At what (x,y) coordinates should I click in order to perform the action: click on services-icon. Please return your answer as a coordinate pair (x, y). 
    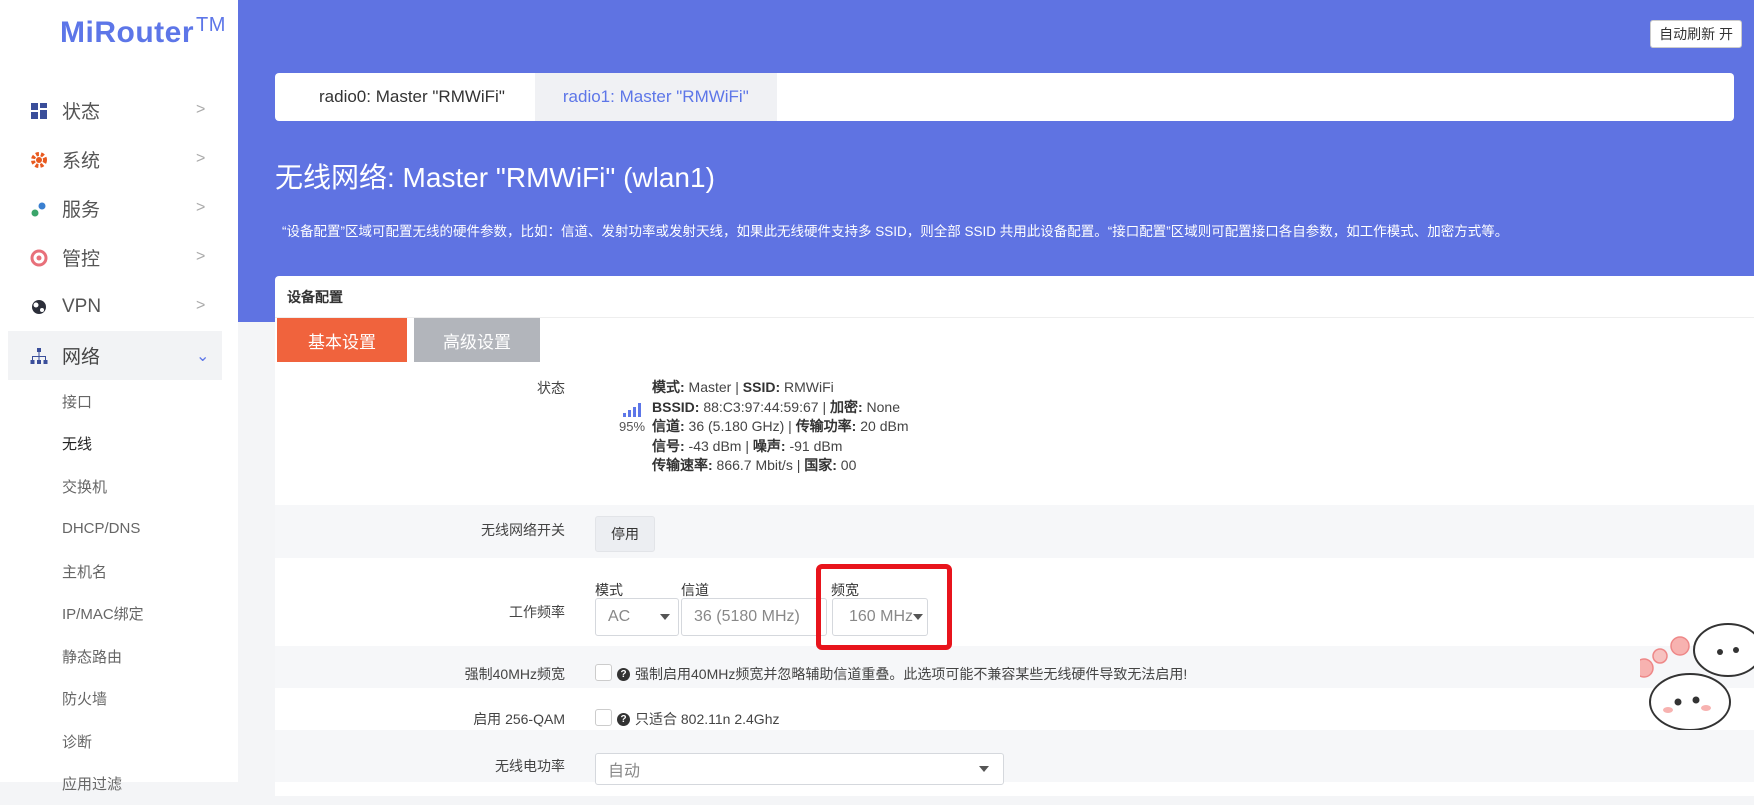
    Looking at the image, I should click on (39, 209).